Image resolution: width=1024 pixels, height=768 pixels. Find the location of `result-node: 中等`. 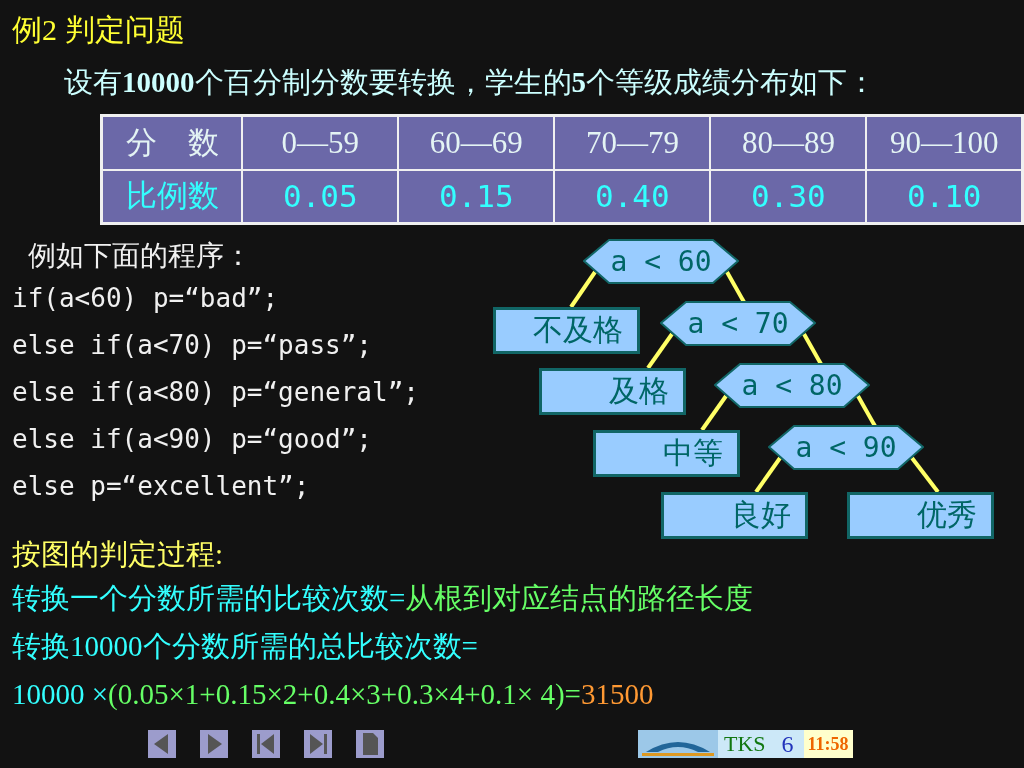

result-node: 中等 is located at coordinates (666, 453).